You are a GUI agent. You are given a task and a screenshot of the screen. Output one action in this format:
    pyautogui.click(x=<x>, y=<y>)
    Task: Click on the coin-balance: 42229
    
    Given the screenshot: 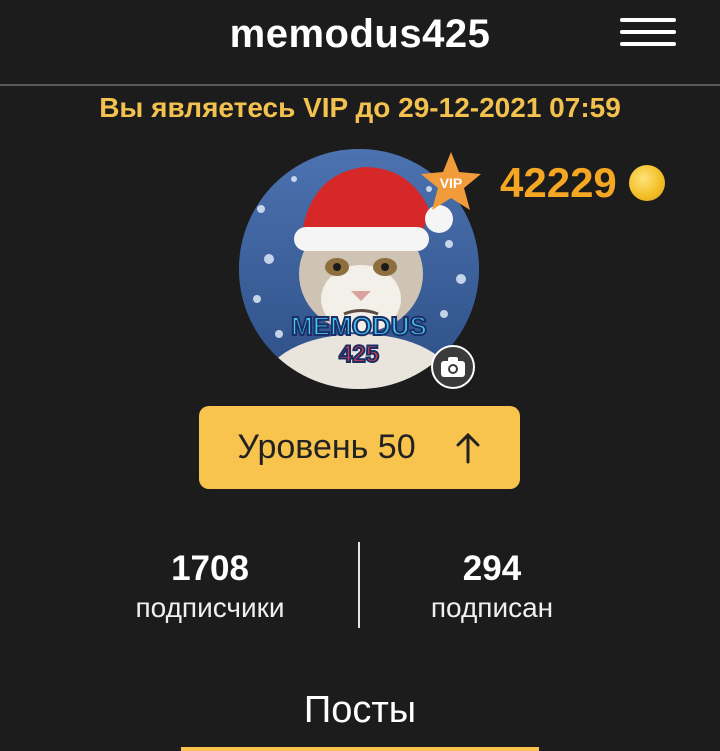 What is the action you would take?
    pyautogui.click(x=582, y=183)
    